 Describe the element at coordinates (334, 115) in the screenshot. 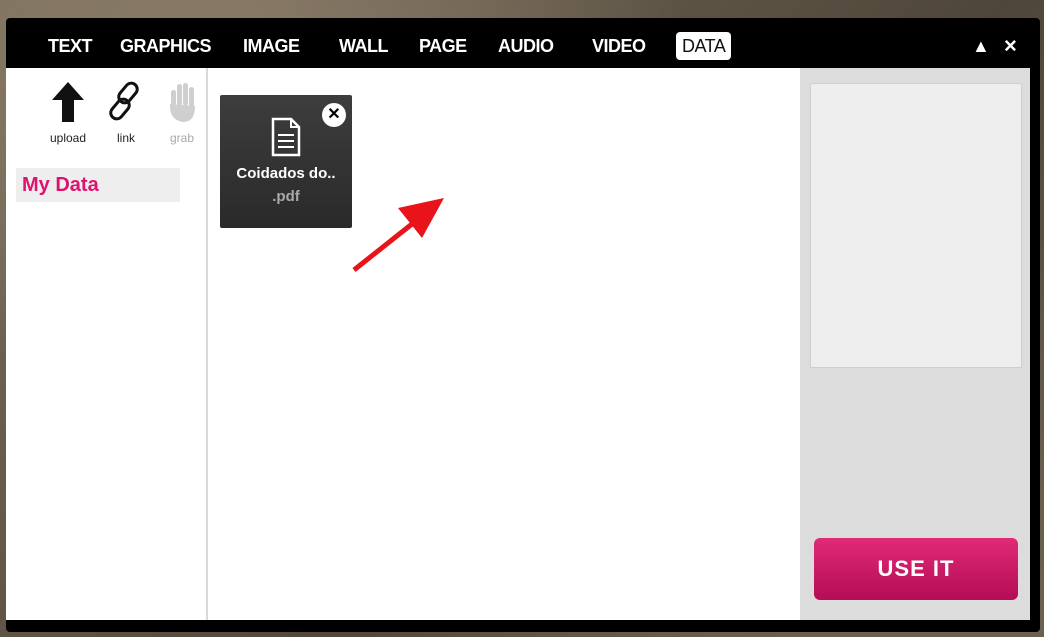

I see `close-circle-icon: ✕` at that location.